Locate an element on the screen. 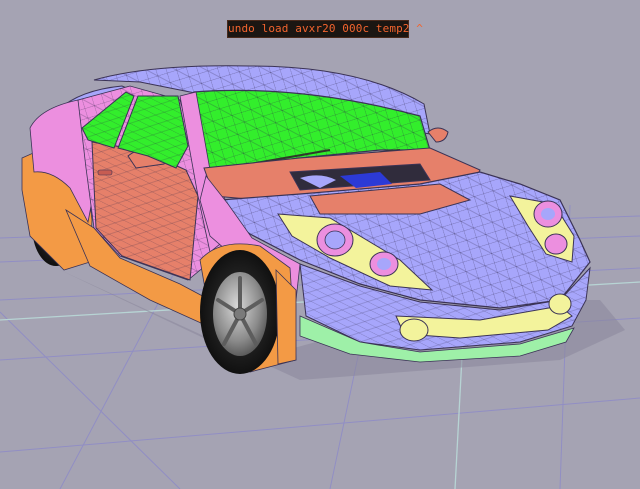 The width and height of the screenshot is (640, 489). status-bar: undo load avxr20 000c temp2 ^ is located at coordinates (325, 29).